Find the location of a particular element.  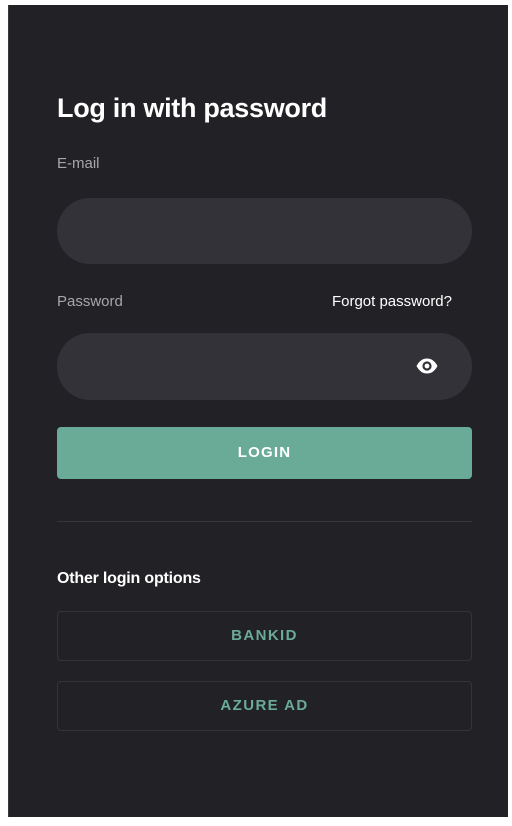

password-label: Password is located at coordinates (90, 301).